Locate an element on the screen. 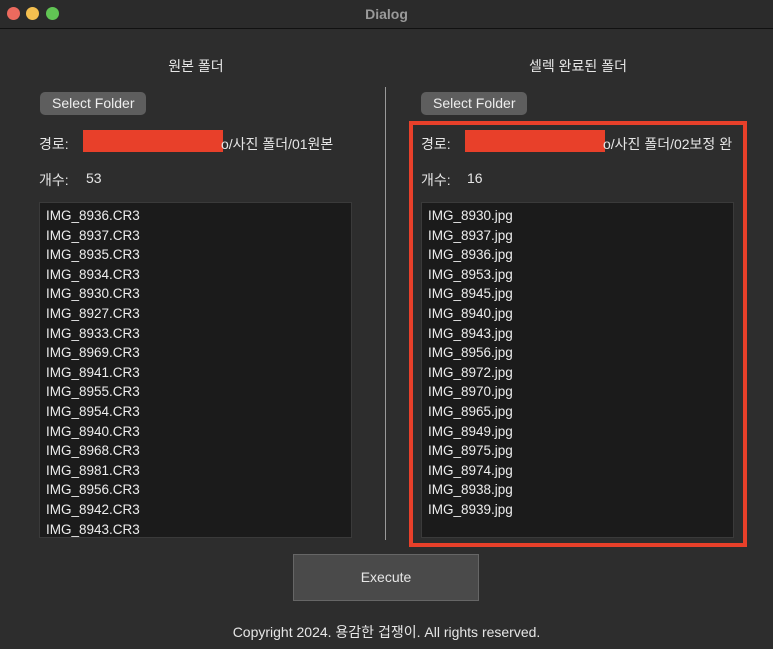  file-list-item: IMG_8943.CR3 is located at coordinates (195, 529).